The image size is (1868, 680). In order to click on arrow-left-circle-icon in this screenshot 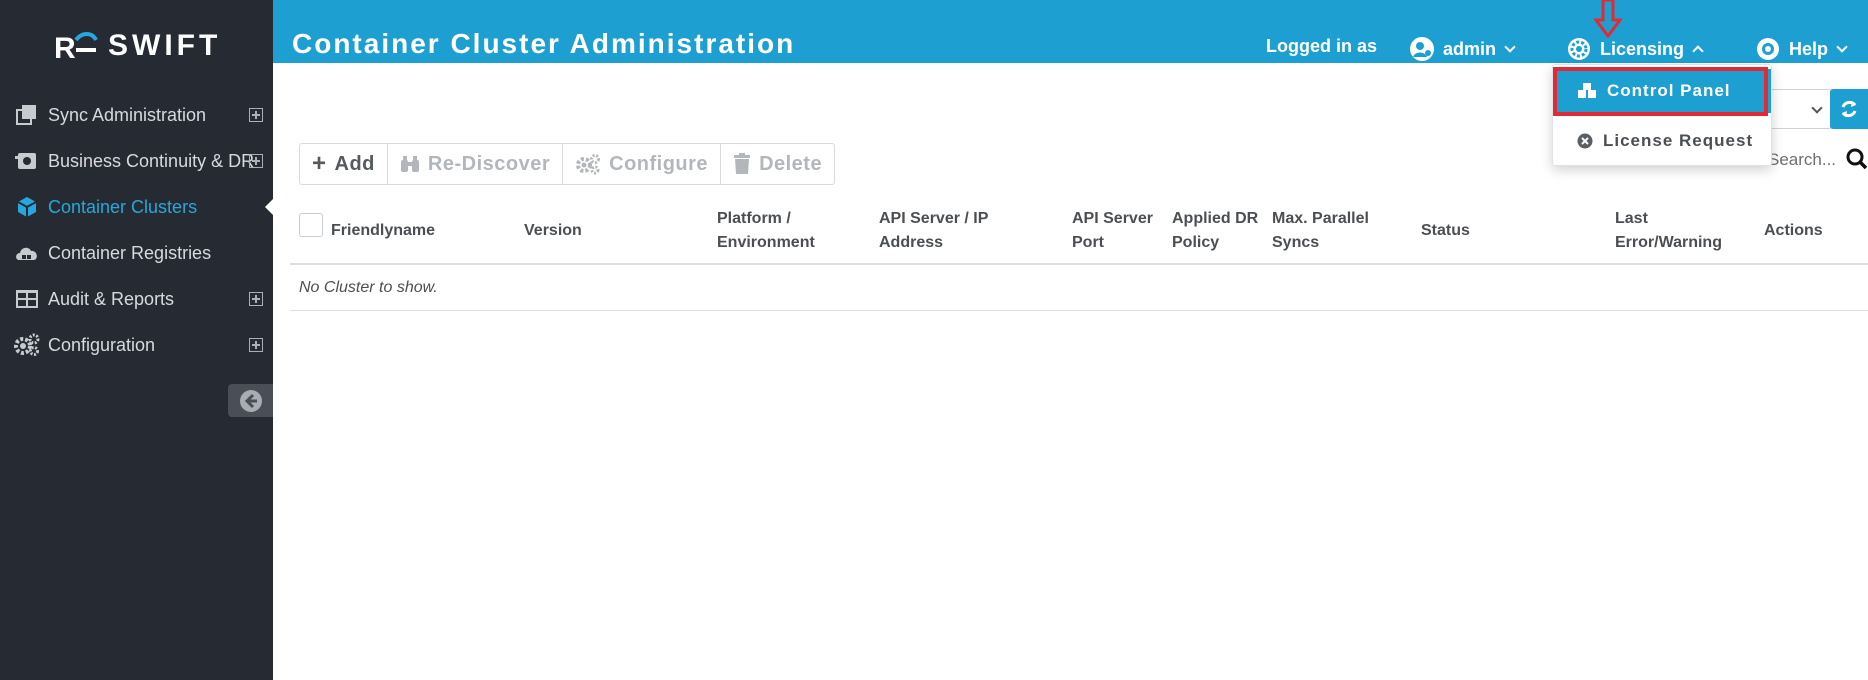, I will do `click(250, 400)`.